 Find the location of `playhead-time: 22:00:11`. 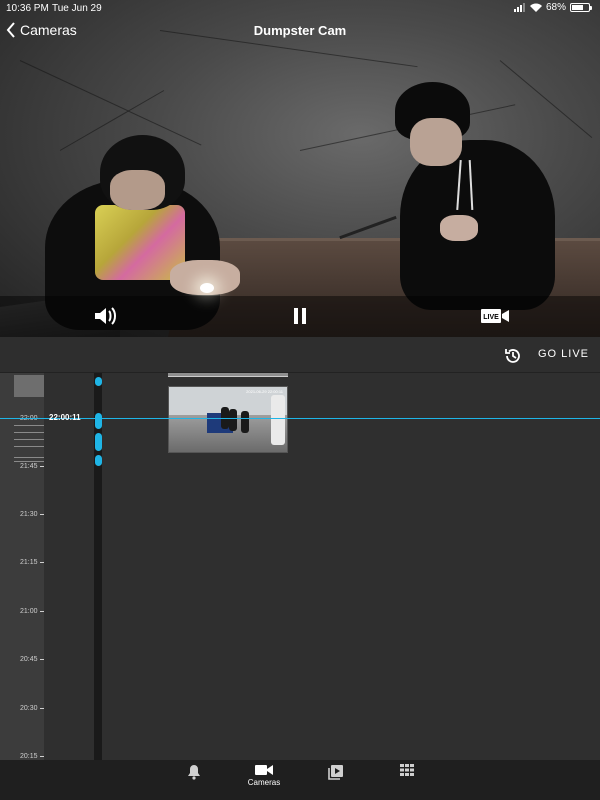

playhead-time: 22:00:11 is located at coordinates (65, 417).